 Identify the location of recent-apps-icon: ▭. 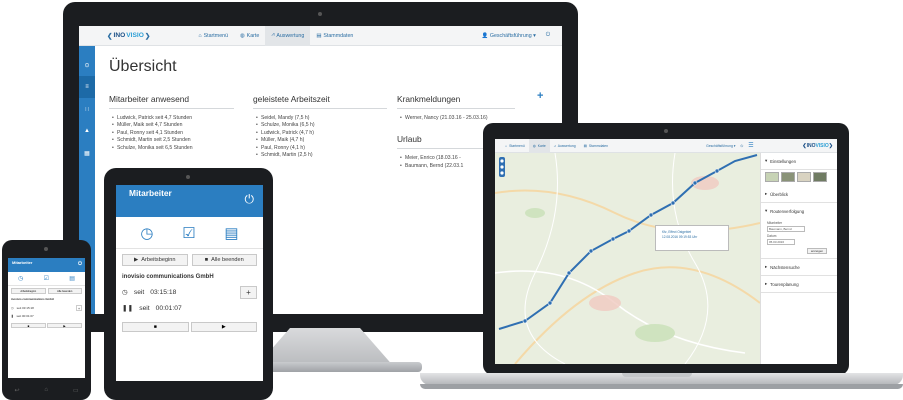
(76, 390).